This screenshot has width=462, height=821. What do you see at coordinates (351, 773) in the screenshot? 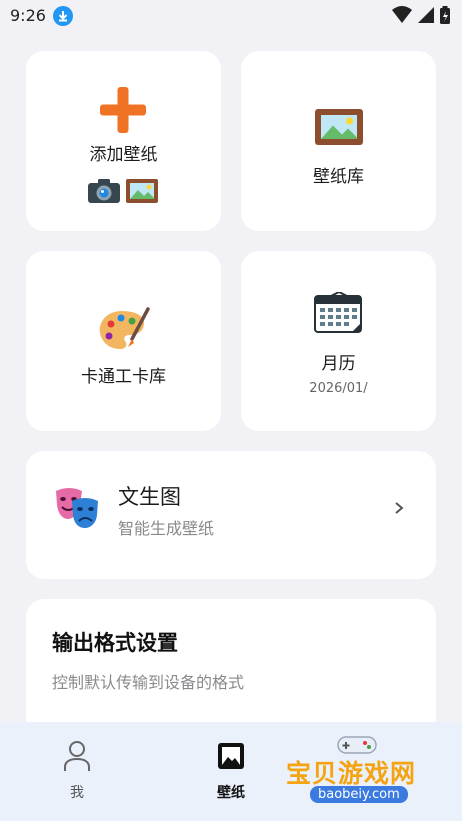
I see `watermark-text: 宝贝游戏网` at bounding box center [351, 773].